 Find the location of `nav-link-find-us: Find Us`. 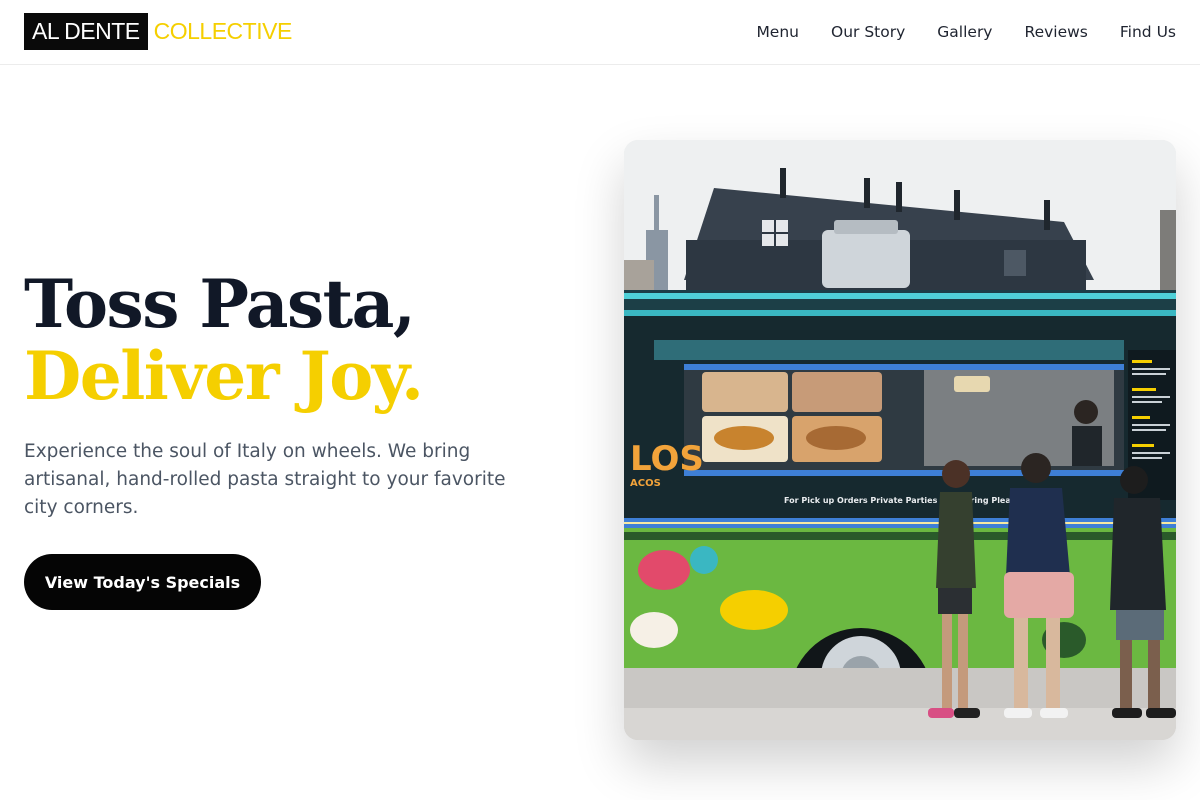

nav-link-find-us: Find Us is located at coordinates (1148, 32).